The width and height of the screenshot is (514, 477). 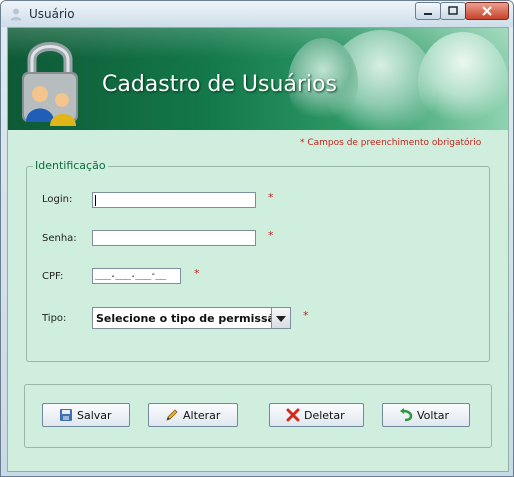 What do you see at coordinates (66, 415) in the screenshot?
I see `save-icon` at bounding box center [66, 415].